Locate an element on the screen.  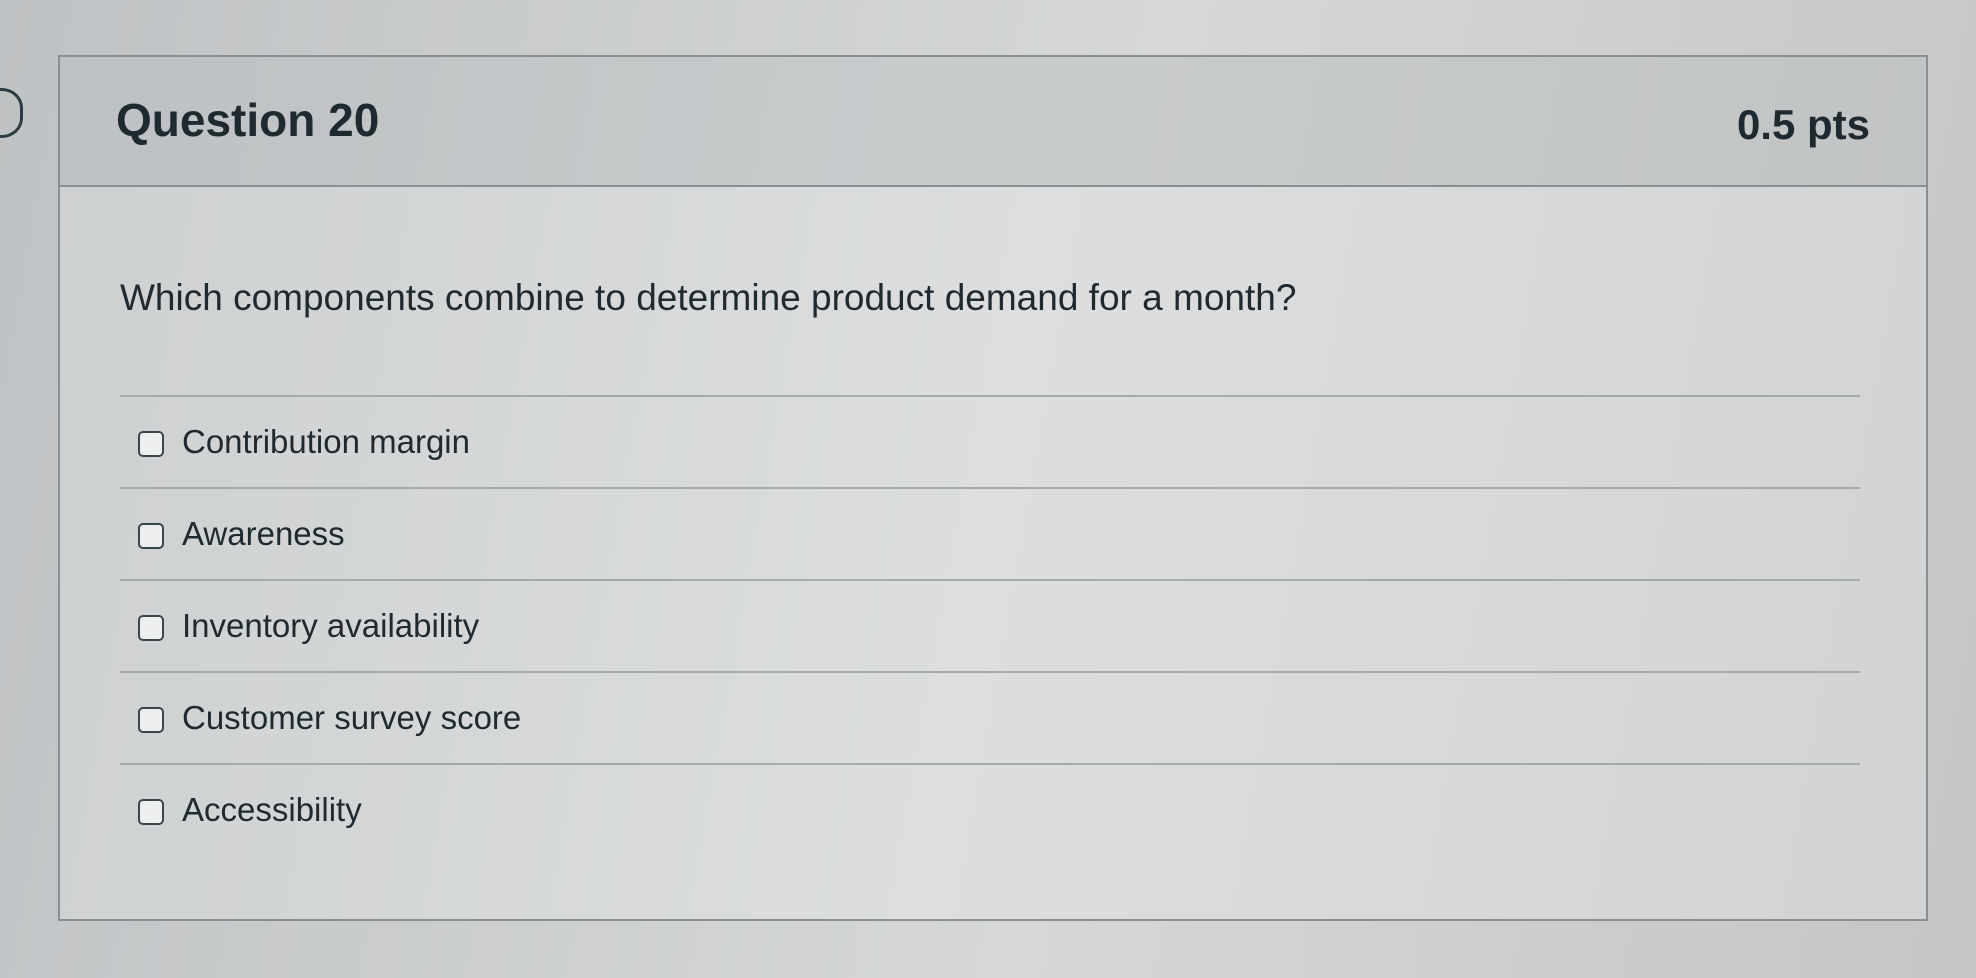
answer-label: Customer survey score is located at coordinates (351, 718).